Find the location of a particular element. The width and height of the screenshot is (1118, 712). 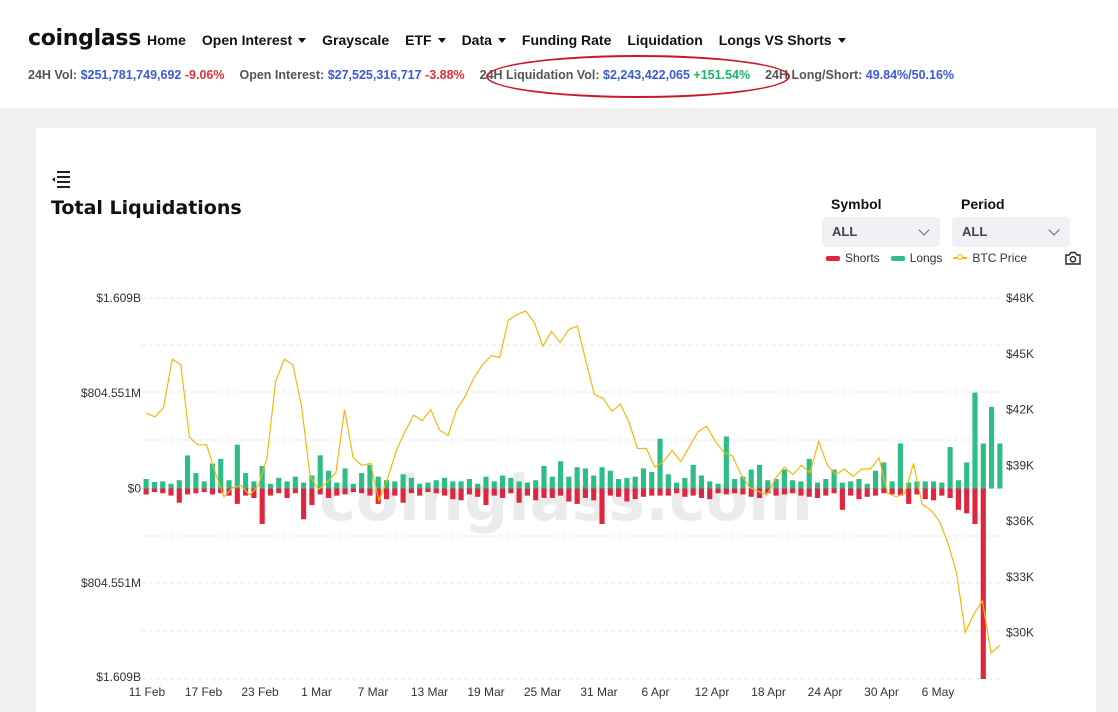

x-tick-label: 1 Mar is located at coordinates (316, 692).